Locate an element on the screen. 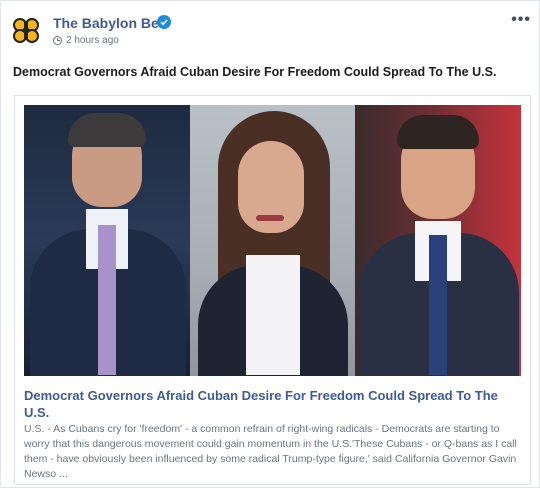  post-timestamp: 2 hours ago is located at coordinates (92, 40).